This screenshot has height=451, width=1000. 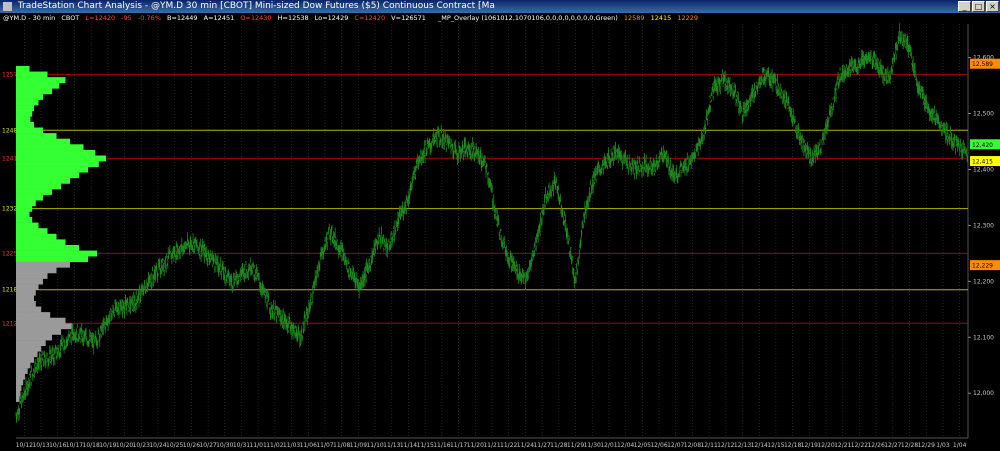 What do you see at coordinates (675, 445) in the screenshot?
I see `x-tick-label: 12/07` at bounding box center [675, 445].